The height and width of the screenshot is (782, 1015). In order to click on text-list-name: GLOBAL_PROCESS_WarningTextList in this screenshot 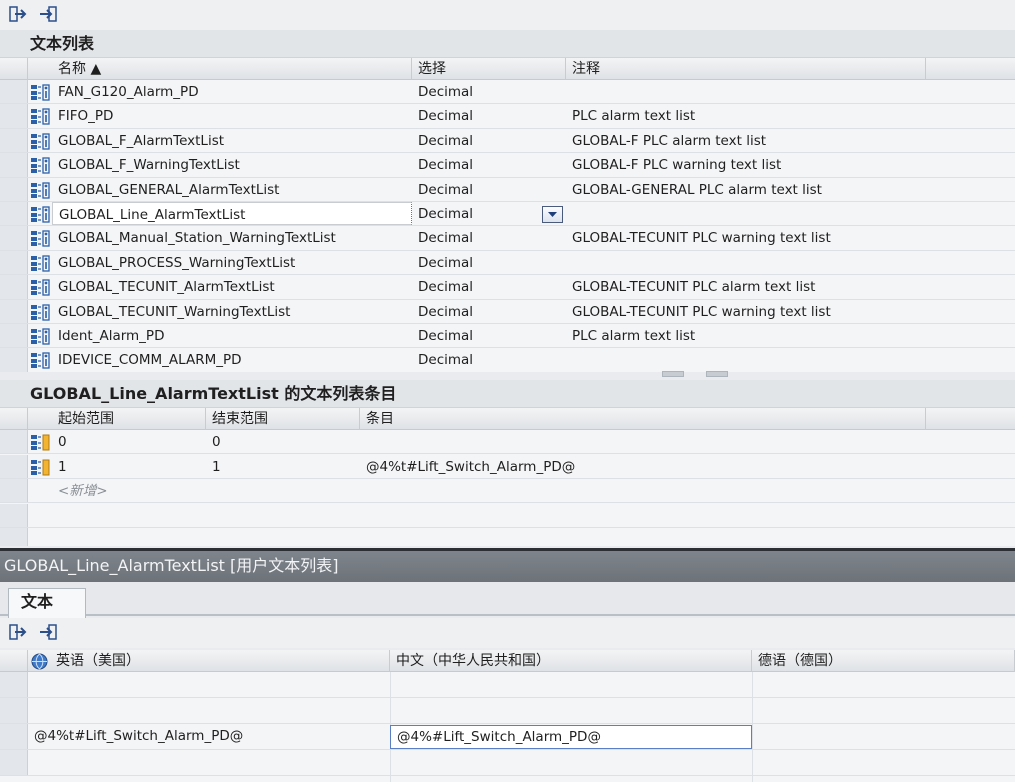, I will do `click(232, 262)`.